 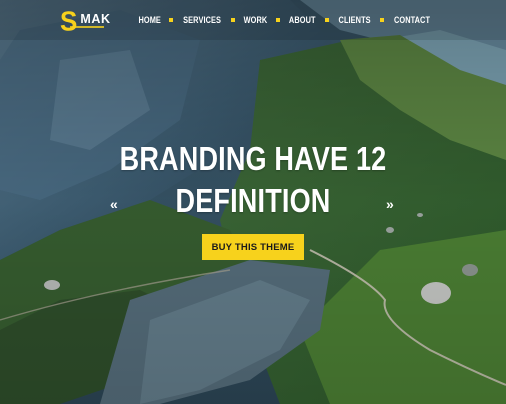 I want to click on chevron-double-left-icon: «, so click(x=114, y=204).